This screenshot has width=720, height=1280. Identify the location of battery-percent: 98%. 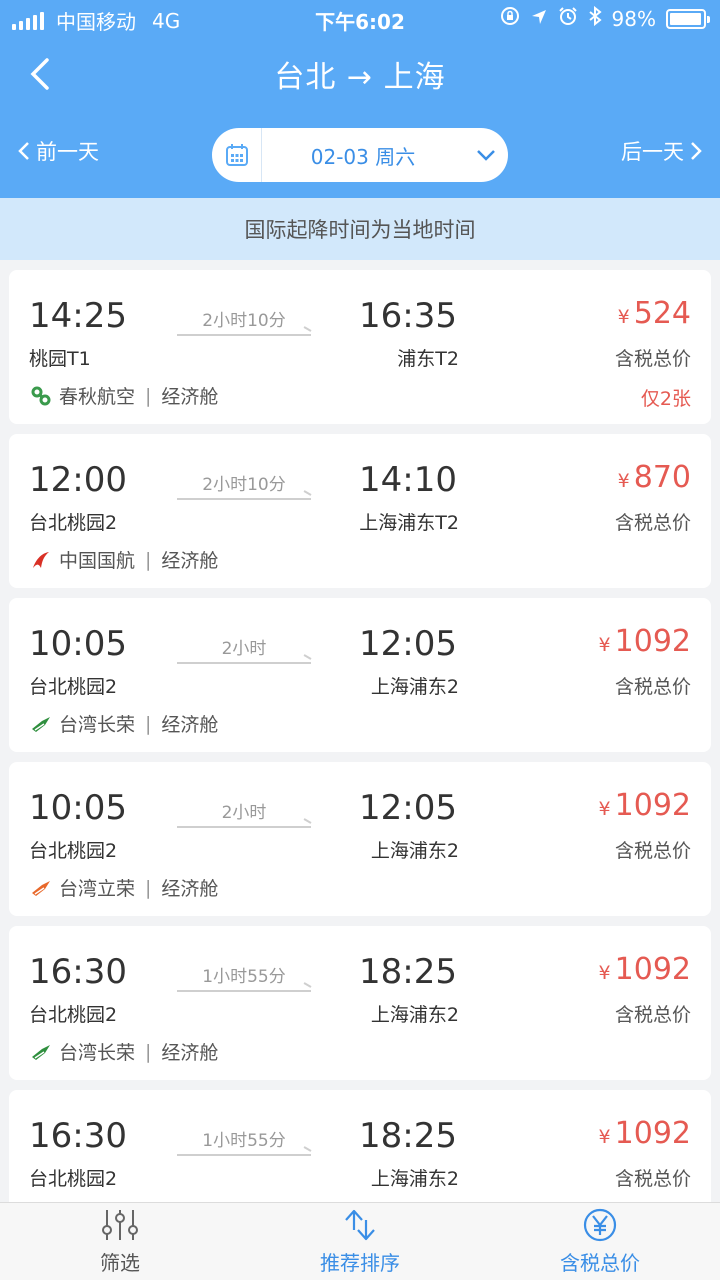
(633, 18).